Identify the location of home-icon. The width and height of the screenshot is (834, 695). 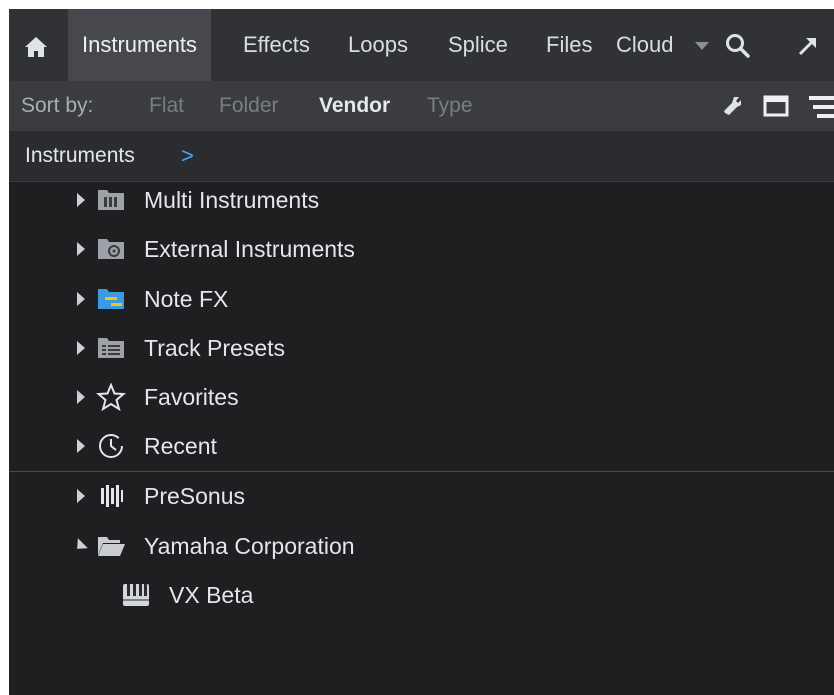
(36, 47).